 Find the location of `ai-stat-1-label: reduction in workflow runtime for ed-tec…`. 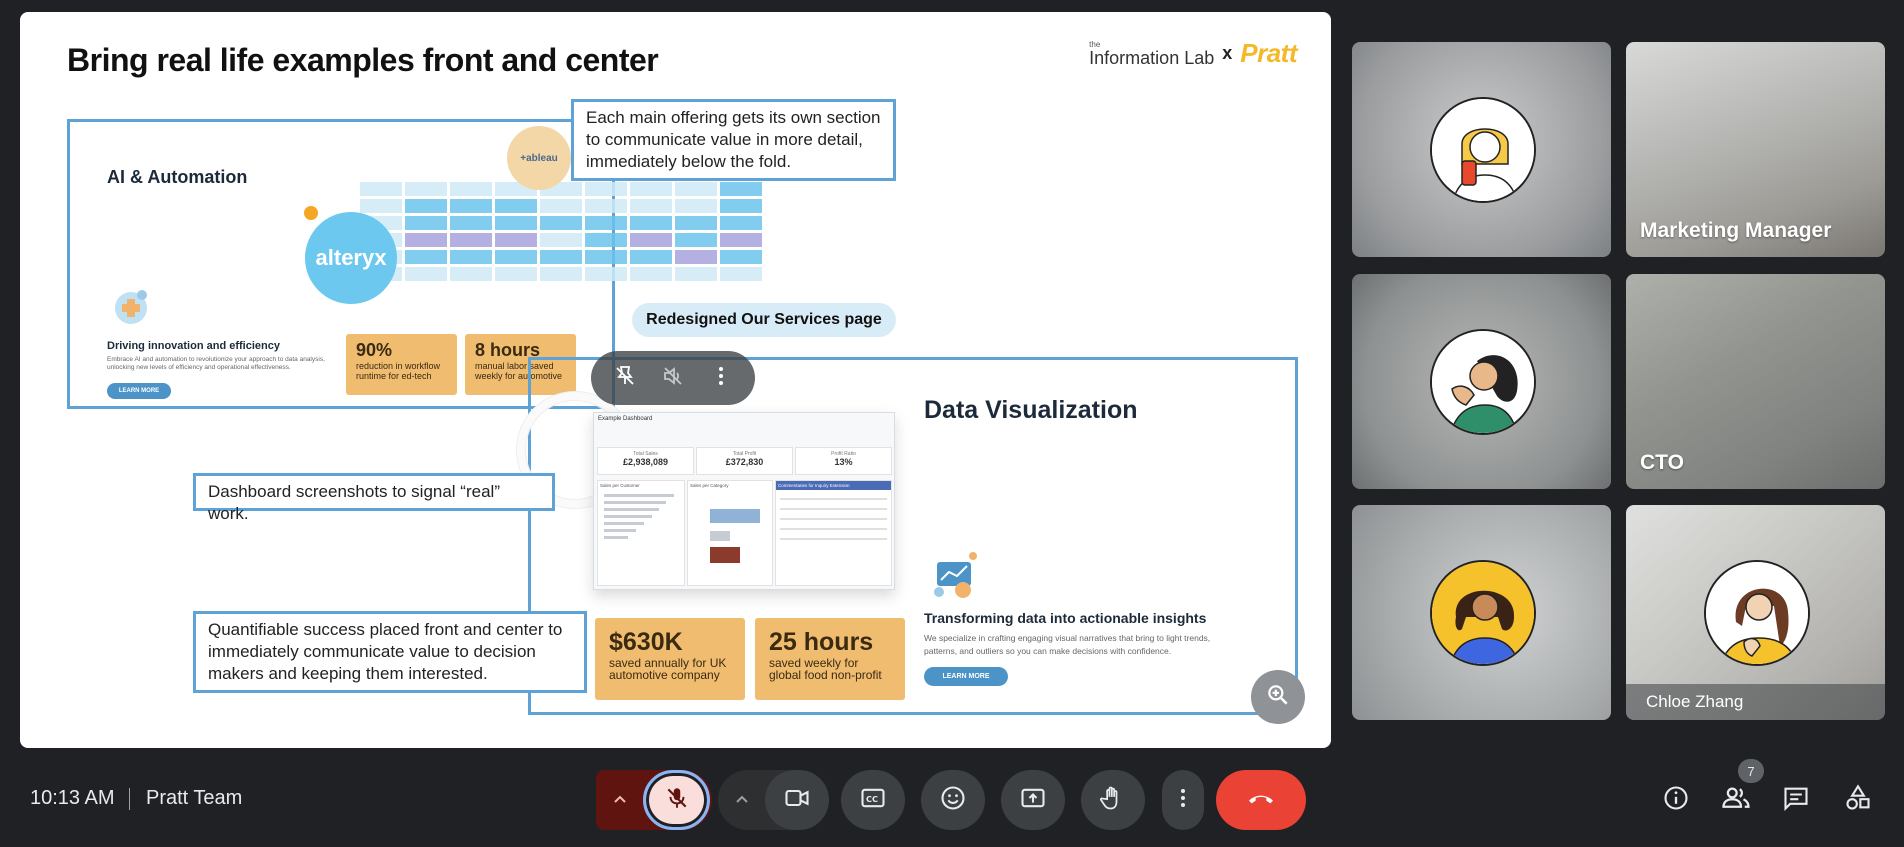

ai-stat-1-label: reduction in workflow runtime for ed-tec… is located at coordinates (398, 371).